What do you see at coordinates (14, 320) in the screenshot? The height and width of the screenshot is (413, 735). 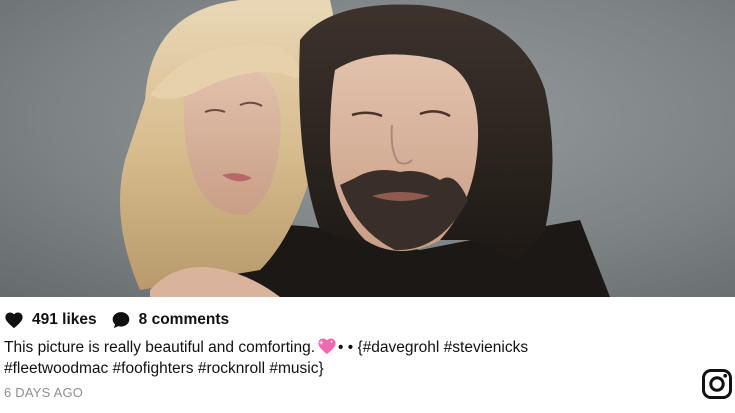 I see `heart-icon` at bounding box center [14, 320].